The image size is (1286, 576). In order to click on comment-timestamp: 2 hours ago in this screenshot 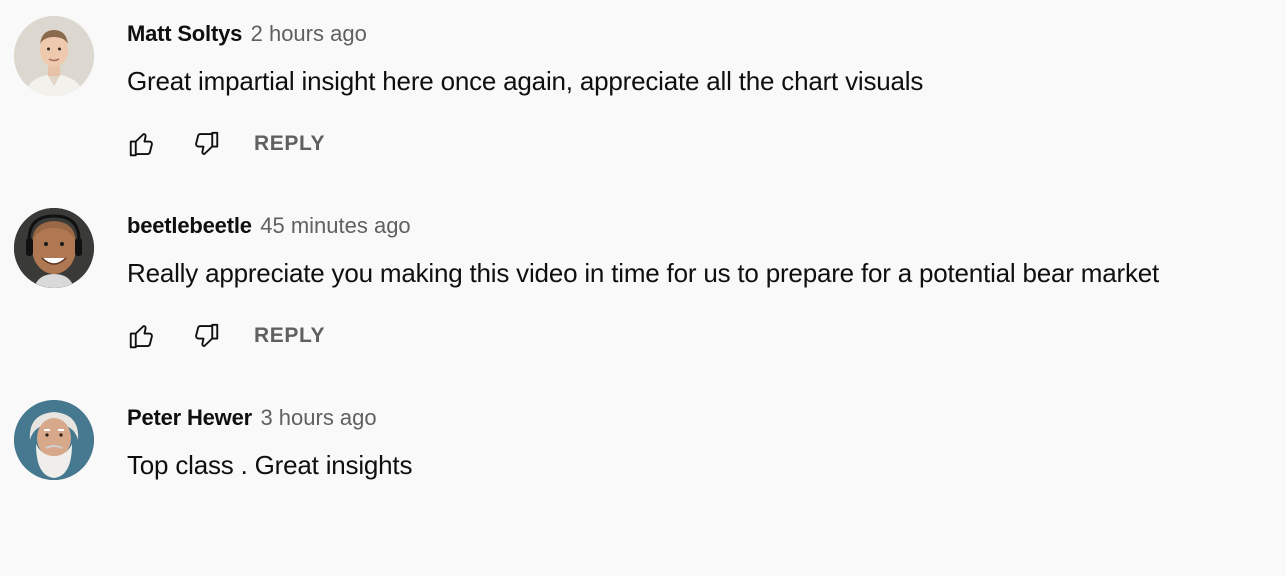, I will do `click(309, 33)`.